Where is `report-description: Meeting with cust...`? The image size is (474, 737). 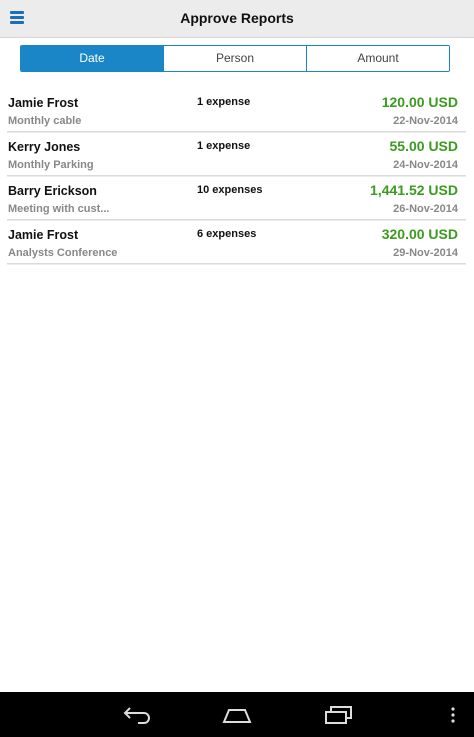
report-description: Meeting with cust... is located at coordinates (59, 209).